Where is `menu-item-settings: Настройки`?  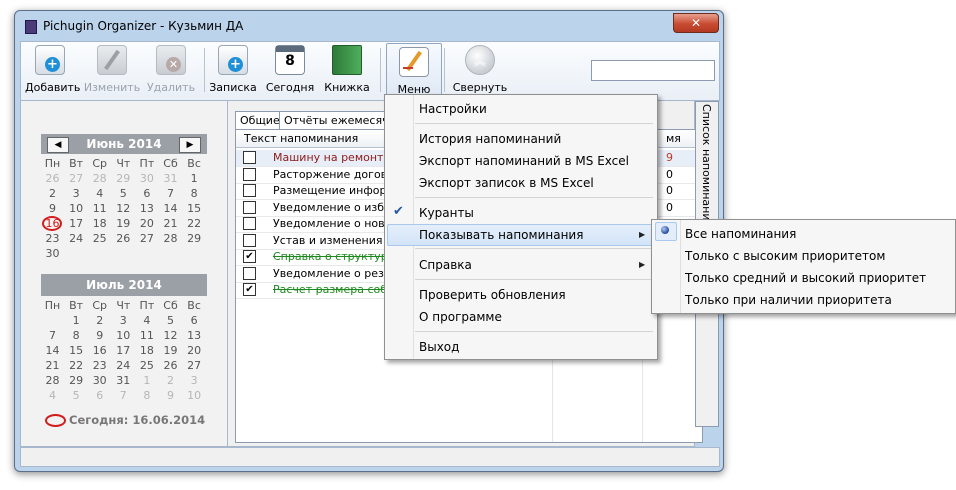
menu-item-settings: Настройки is located at coordinates (453, 109).